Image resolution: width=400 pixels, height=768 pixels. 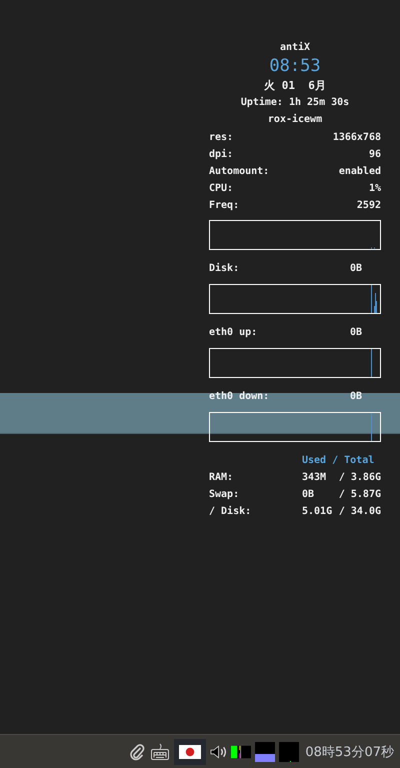 What do you see at coordinates (359, 172) in the screenshot?
I see `info-value: enabled` at bounding box center [359, 172].